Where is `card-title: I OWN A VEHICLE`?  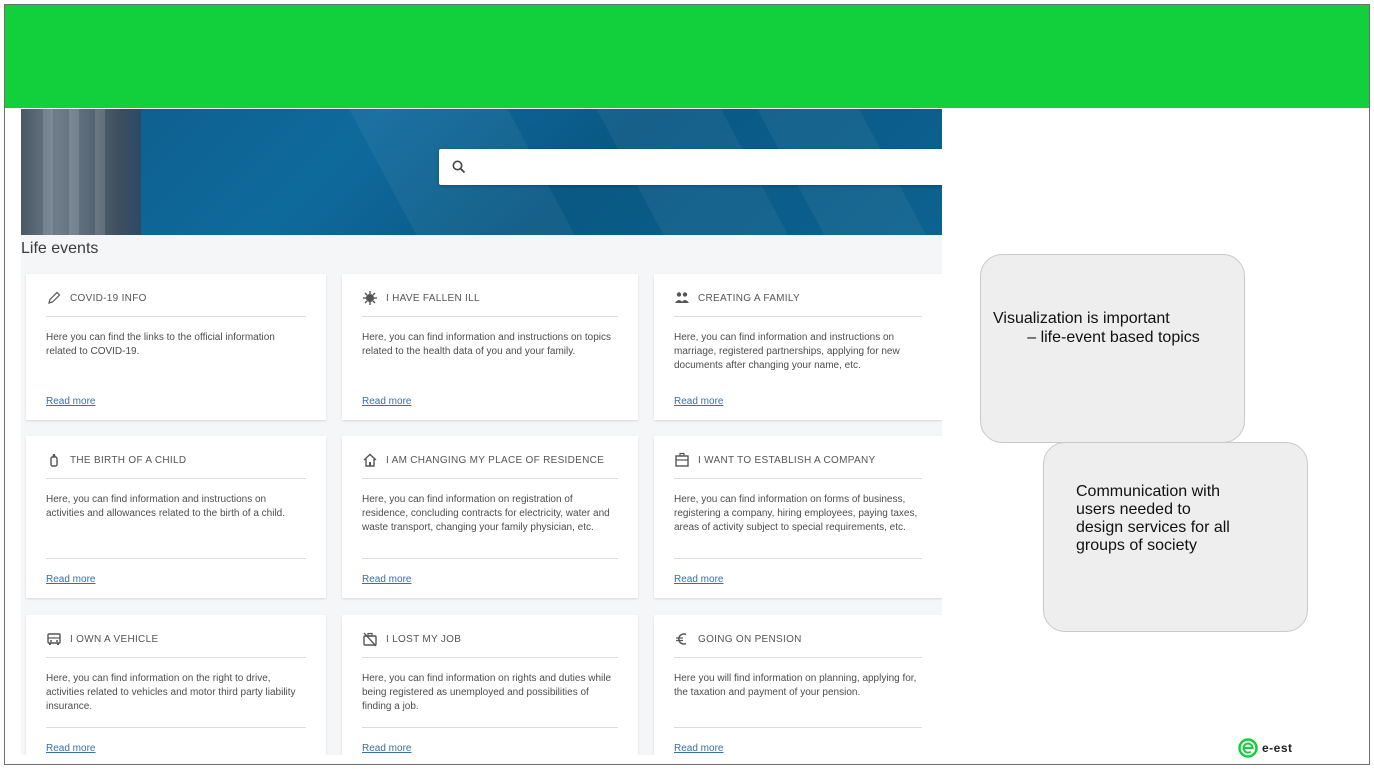
card-title: I OWN A VEHICLE is located at coordinates (114, 639).